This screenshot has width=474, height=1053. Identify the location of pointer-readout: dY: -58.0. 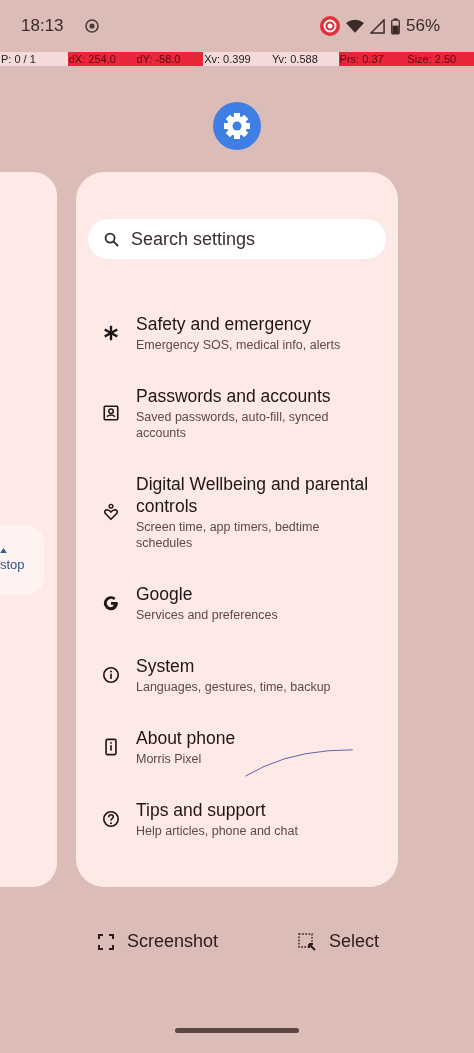
(169, 59).